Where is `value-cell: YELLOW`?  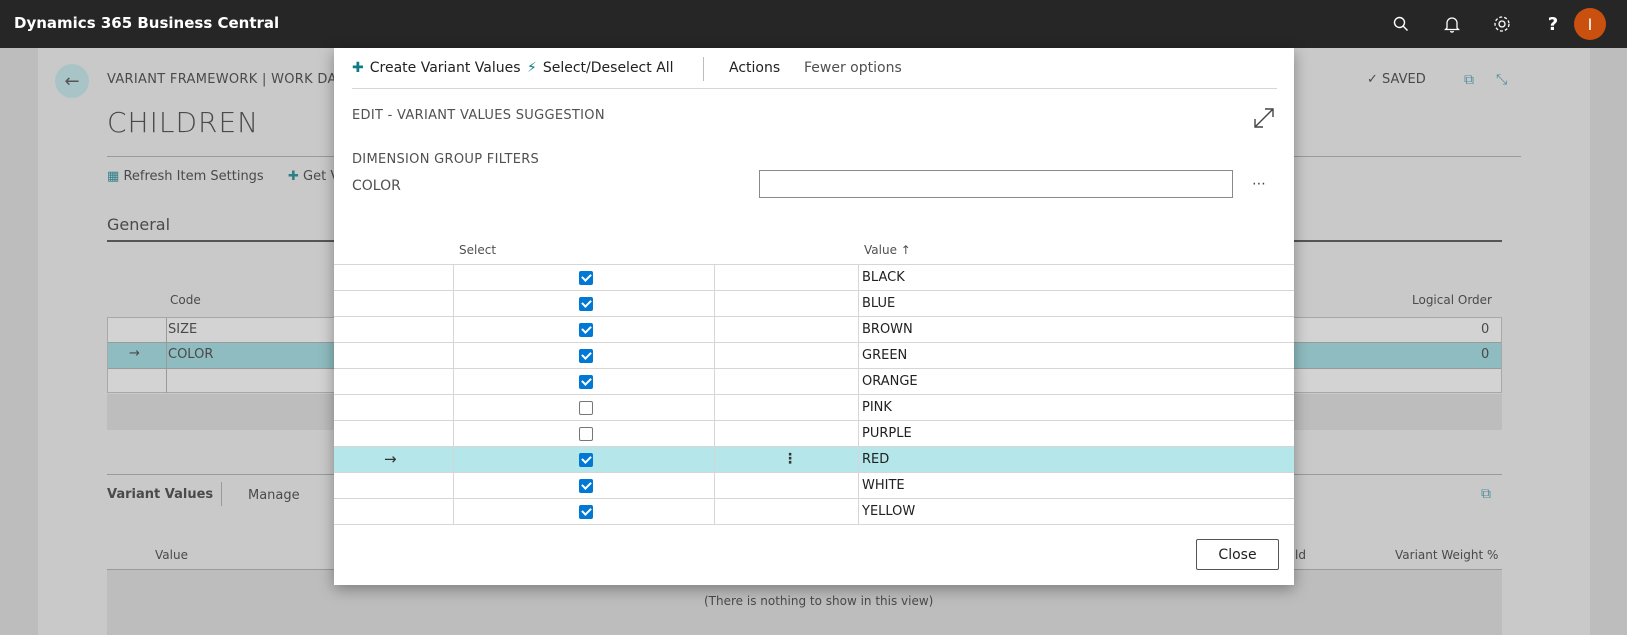
value-cell: YELLOW is located at coordinates (888, 511).